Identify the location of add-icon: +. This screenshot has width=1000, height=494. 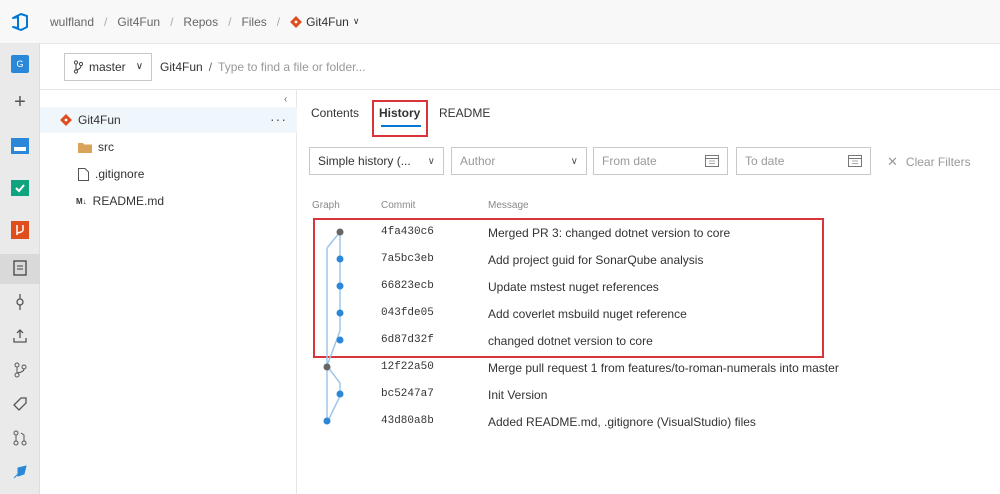
(20, 102).